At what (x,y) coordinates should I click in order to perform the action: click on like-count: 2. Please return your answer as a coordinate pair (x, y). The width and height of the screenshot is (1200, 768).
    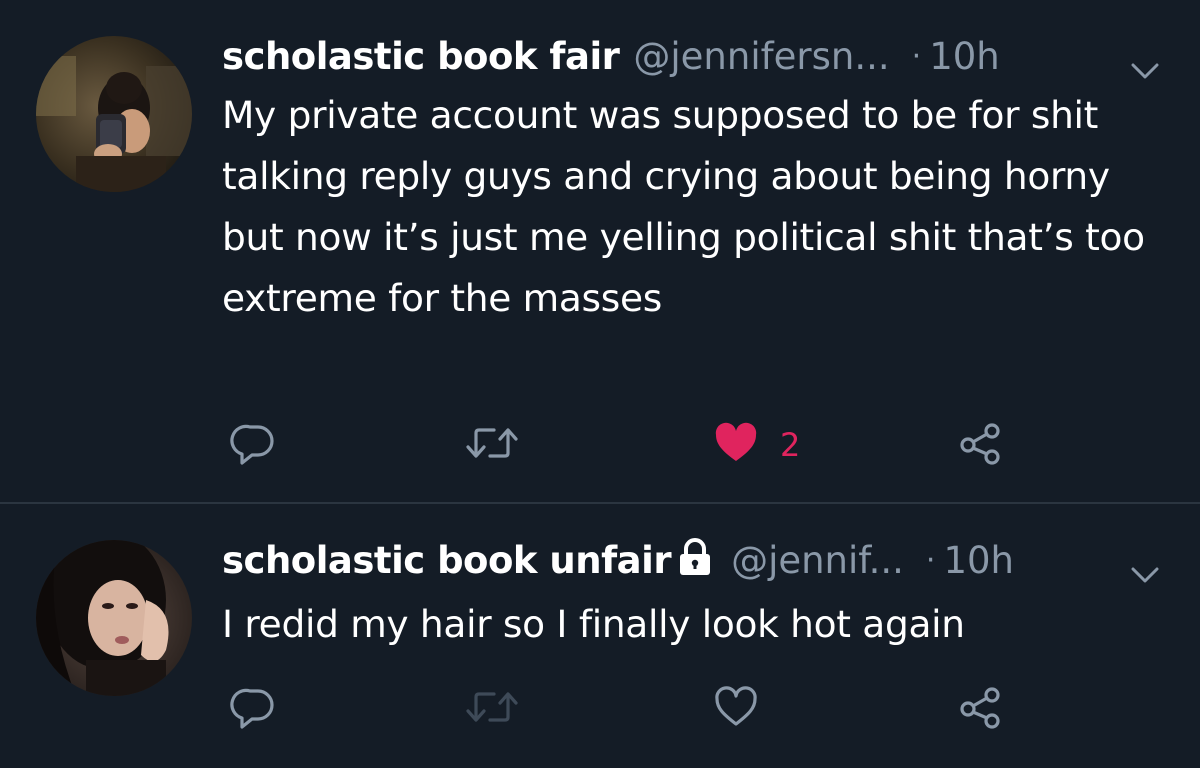
    Looking at the image, I should click on (790, 445).